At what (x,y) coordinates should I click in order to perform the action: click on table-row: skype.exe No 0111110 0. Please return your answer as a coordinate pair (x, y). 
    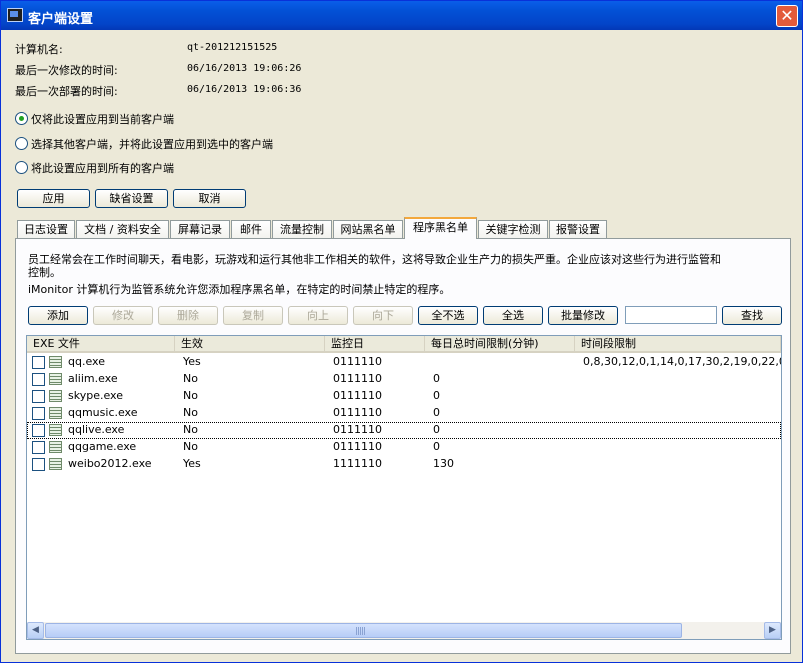
    Looking at the image, I should click on (404, 396).